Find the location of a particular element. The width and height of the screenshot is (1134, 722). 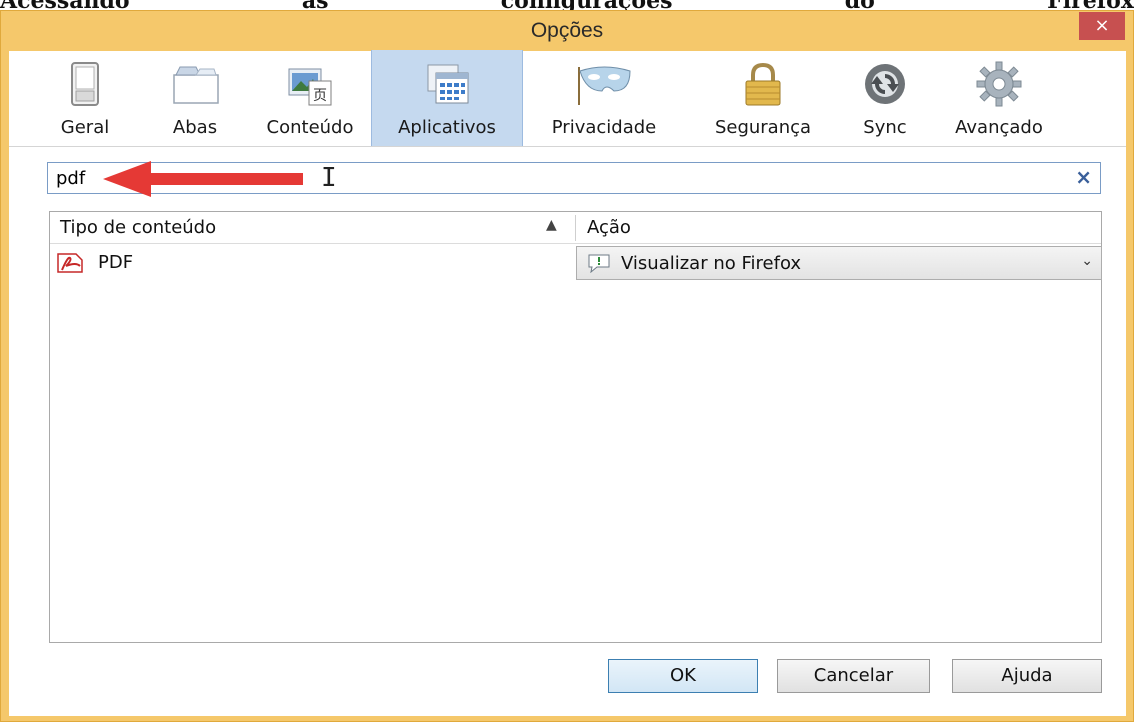

tab-aplicativos: Aplicativos is located at coordinates (447, 98).